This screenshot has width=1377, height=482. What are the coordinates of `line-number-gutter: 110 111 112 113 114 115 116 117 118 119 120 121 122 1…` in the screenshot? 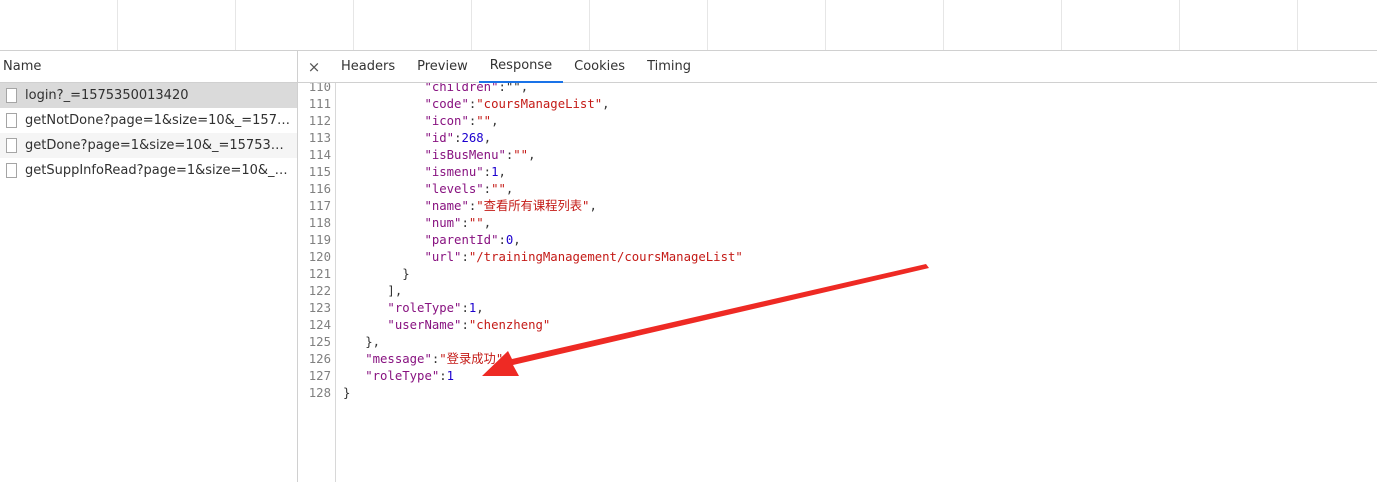 It's located at (317, 282).